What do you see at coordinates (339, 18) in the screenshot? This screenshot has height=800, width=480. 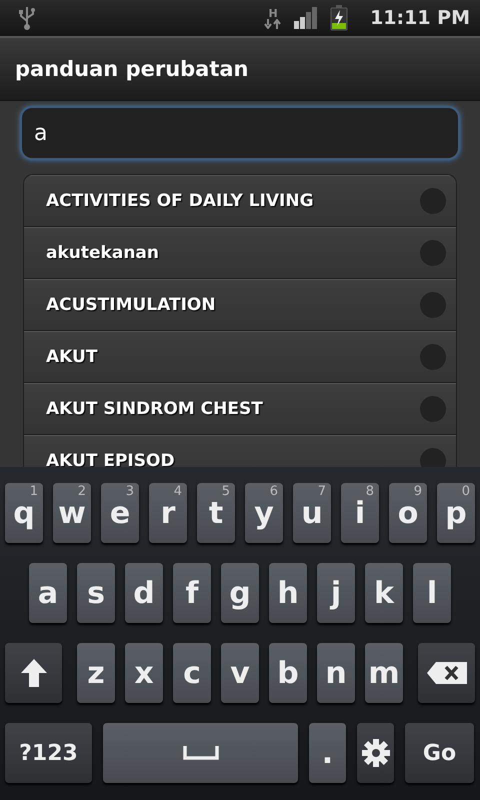 I see `battery-charging-icon` at bounding box center [339, 18].